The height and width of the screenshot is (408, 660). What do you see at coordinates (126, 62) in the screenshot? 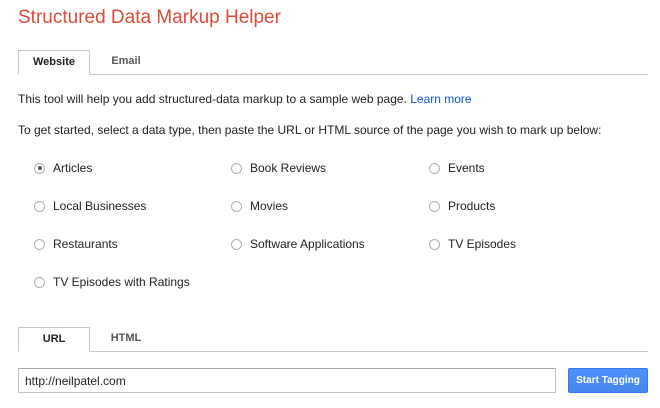
I see `tab-email: Email` at bounding box center [126, 62].